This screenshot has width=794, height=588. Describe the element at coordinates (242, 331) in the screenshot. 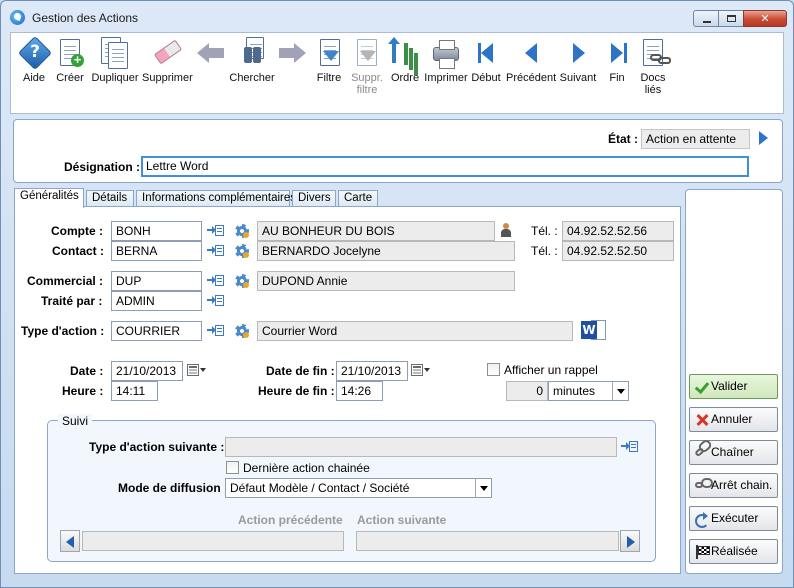

I see `type-action-settings-icon` at that location.